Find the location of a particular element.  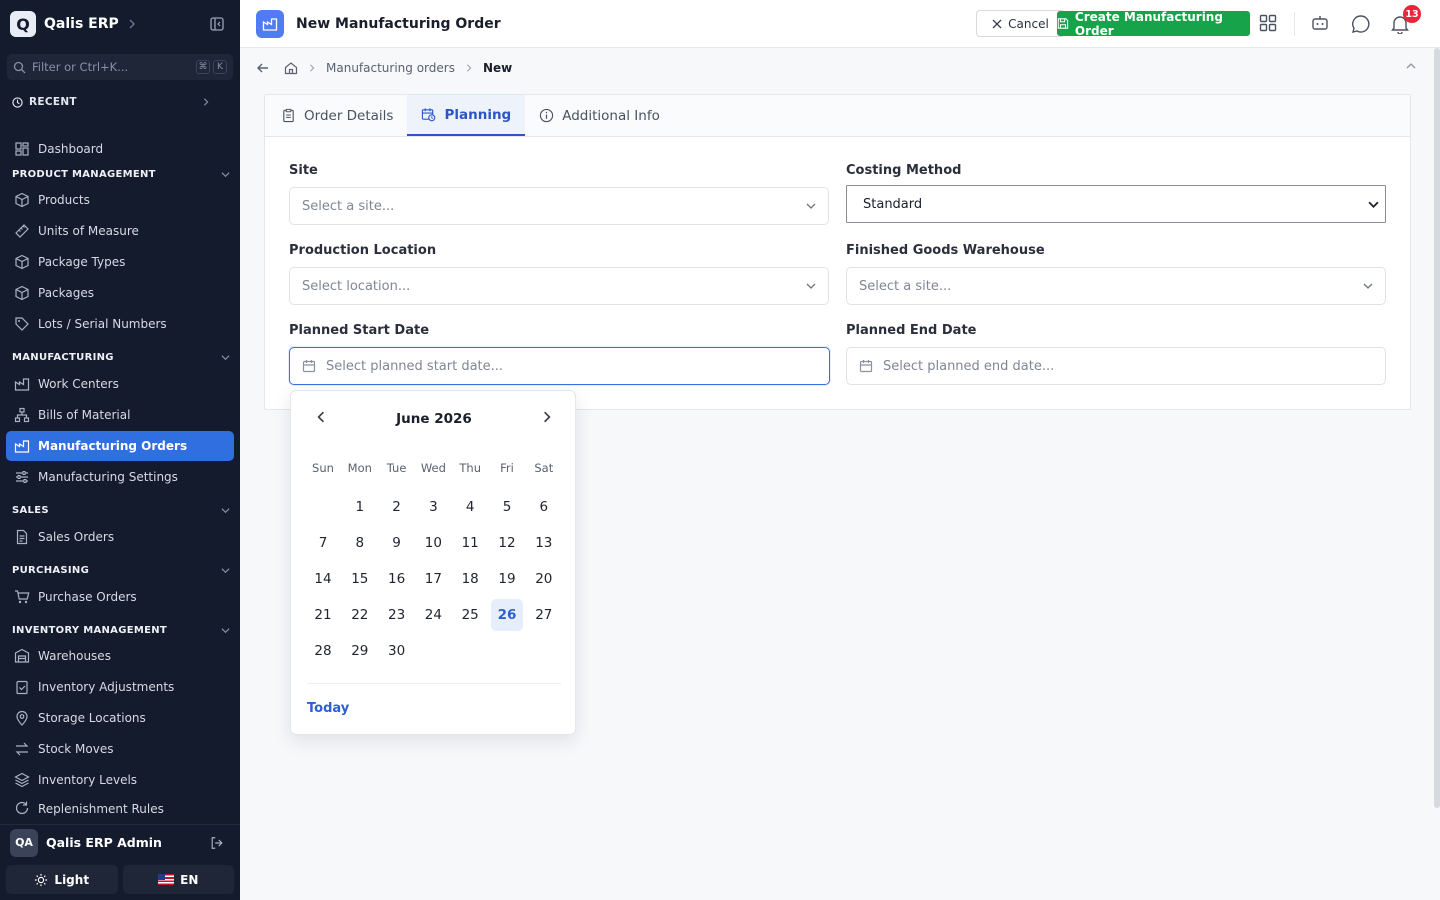

calendar-day: 11 is located at coordinates (470, 543).